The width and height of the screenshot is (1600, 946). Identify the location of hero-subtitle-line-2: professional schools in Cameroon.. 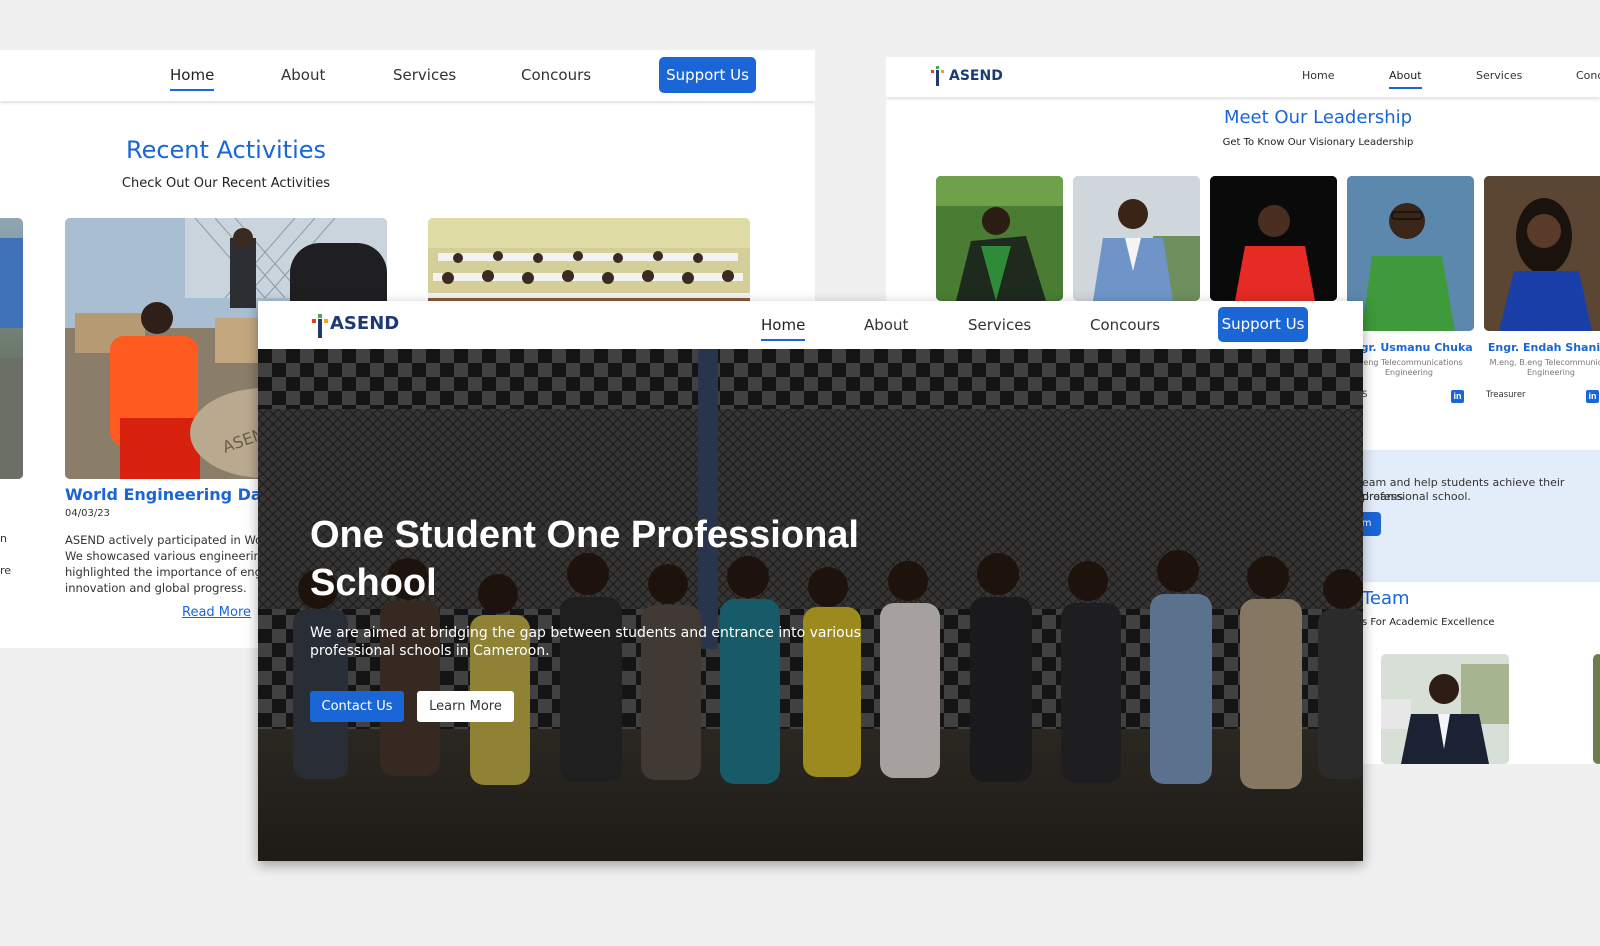
(430, 651).